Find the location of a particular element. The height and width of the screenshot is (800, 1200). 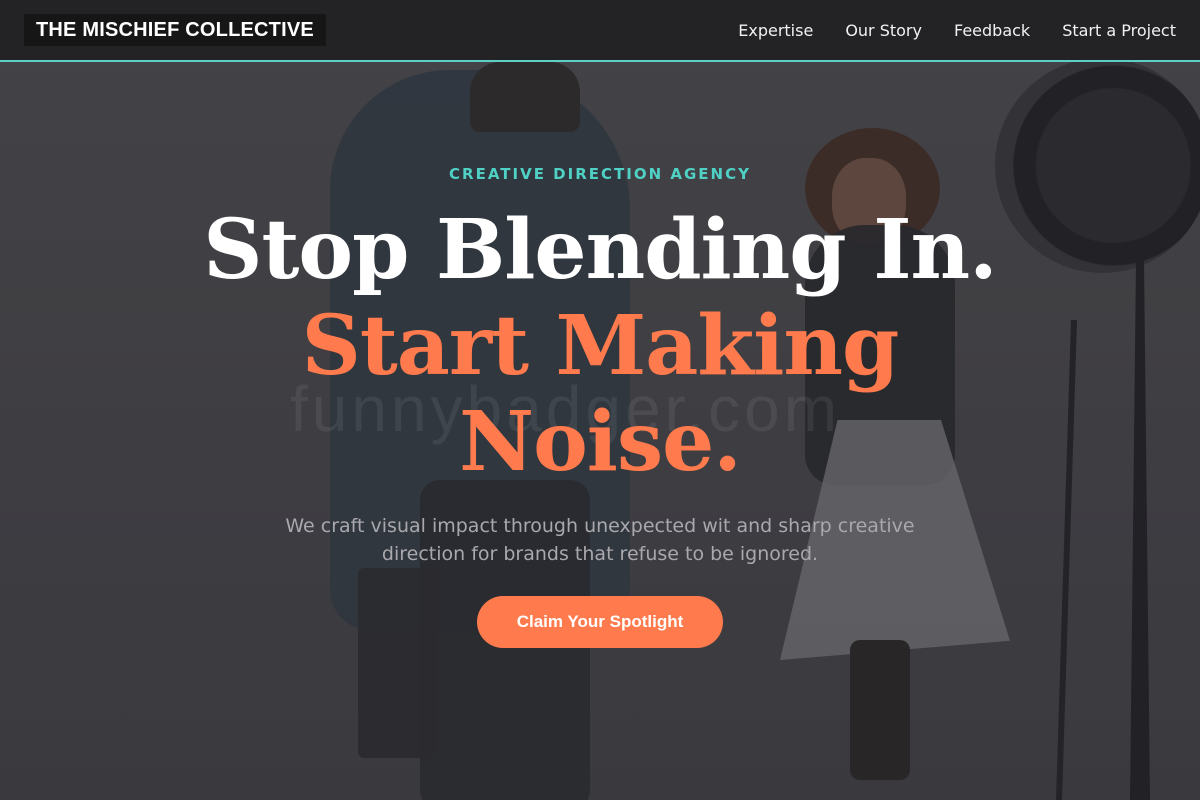

brand-logo: THE MISCHIEF COLLECTIVE is located at coordinates (175, 30).